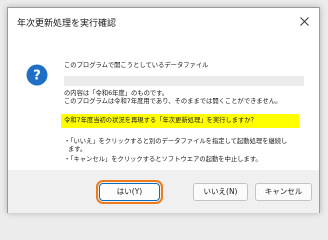  What do you see at coordinates (129, 192) in the screenshot?
I see `yes-button: はい(Y)` at bounding box center [129, 192].